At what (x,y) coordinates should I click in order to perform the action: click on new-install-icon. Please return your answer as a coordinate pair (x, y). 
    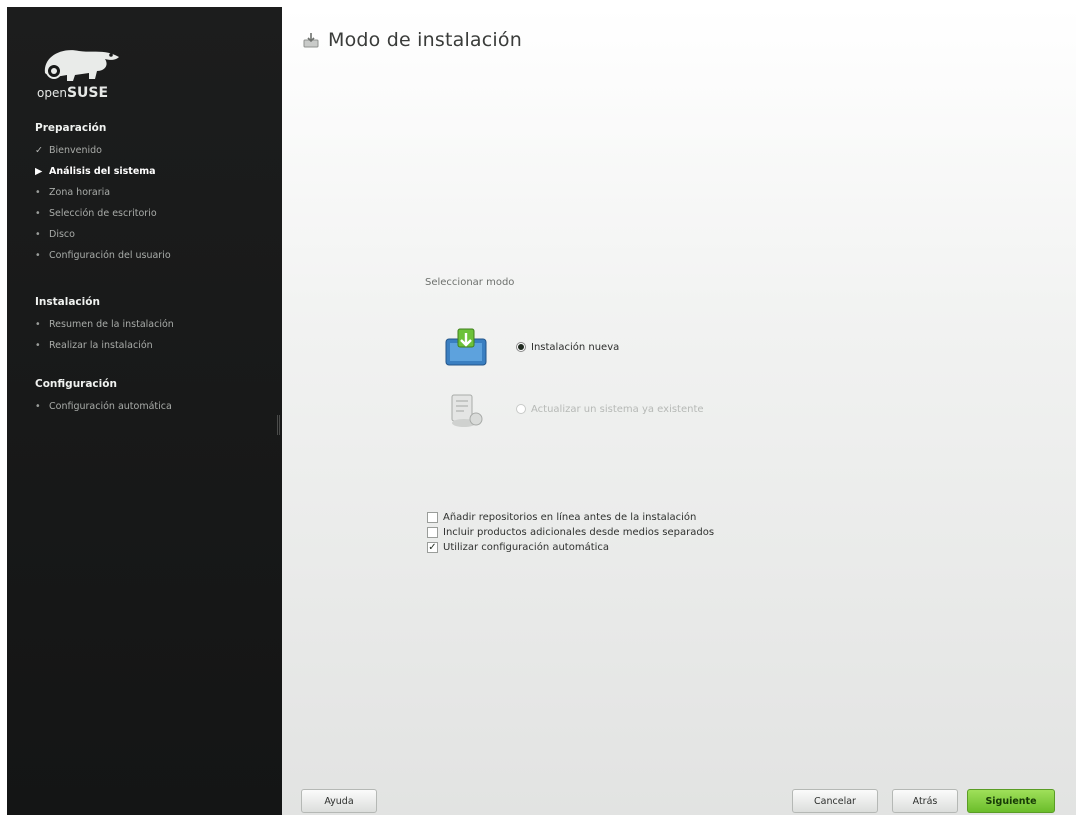
    Looking at the image, I should click on (466, 347).